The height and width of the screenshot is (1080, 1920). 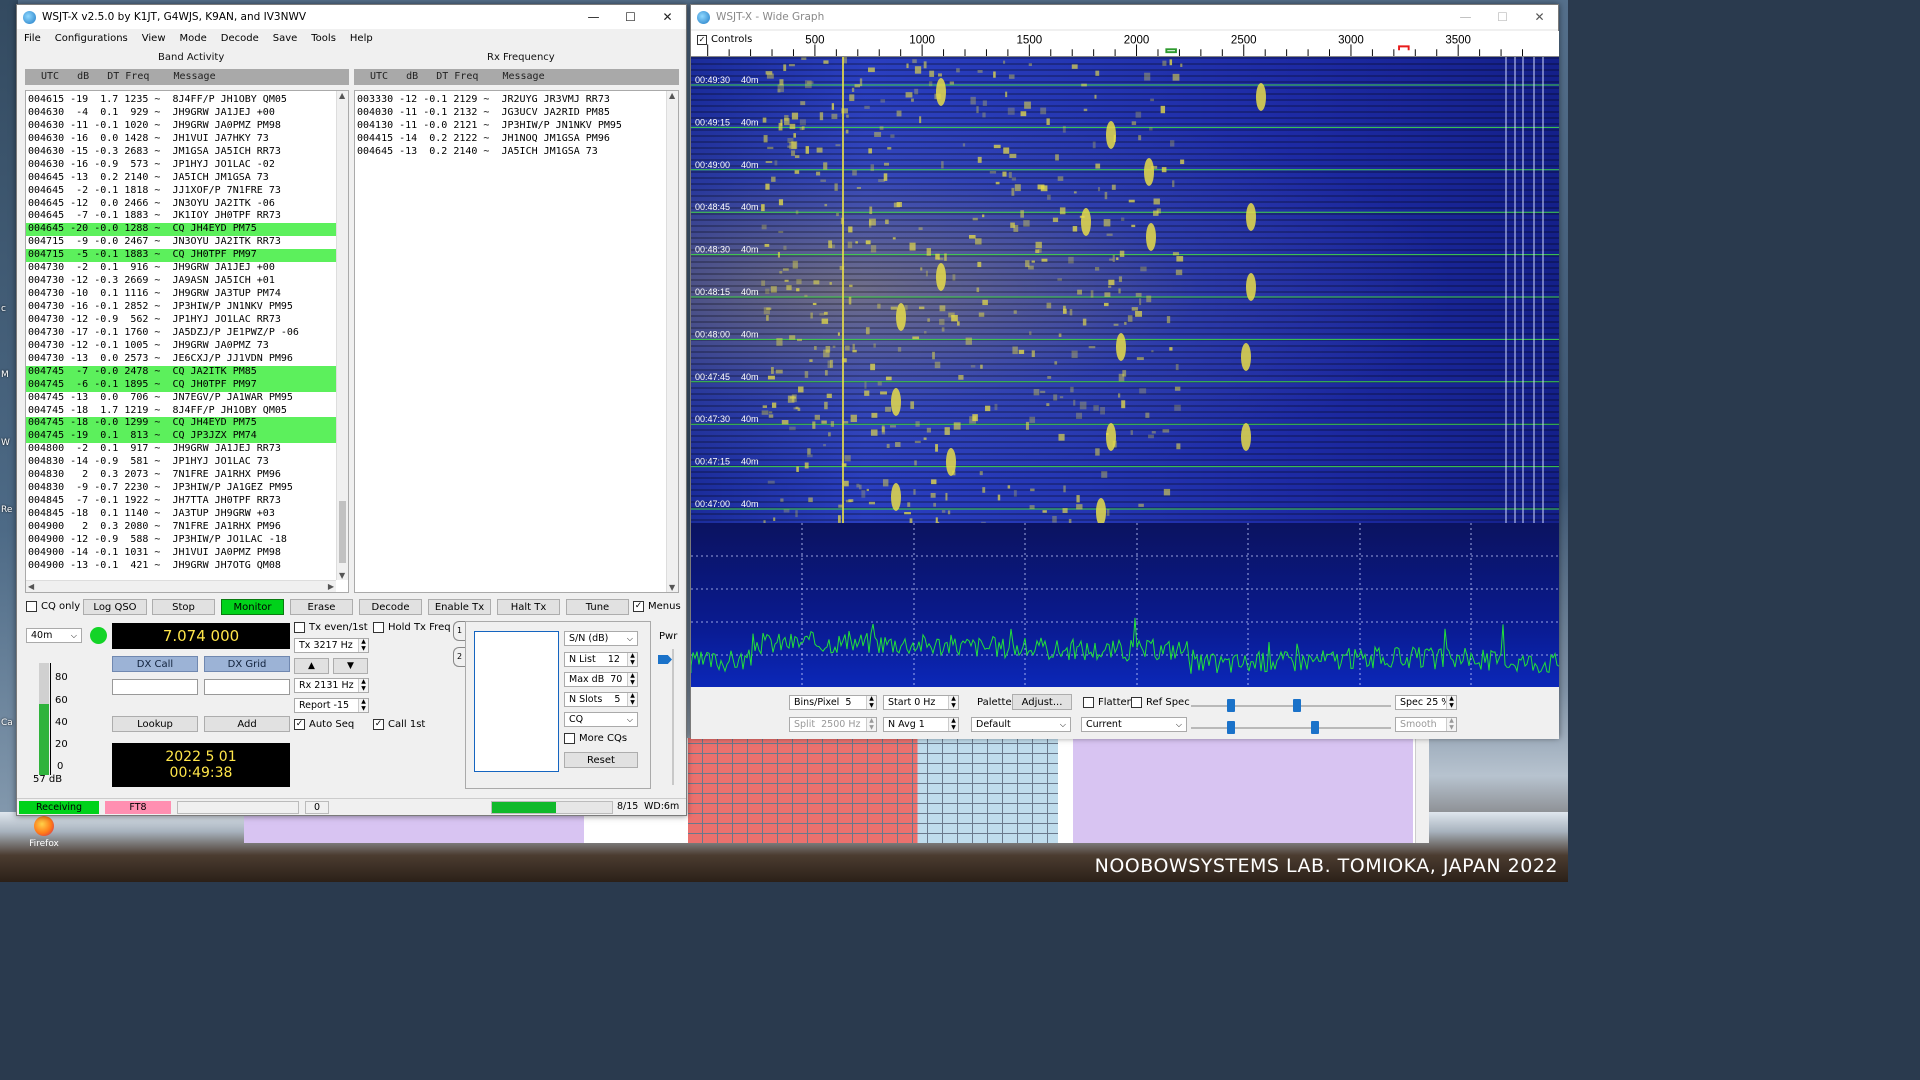 I want to click on dx-call-input, so click(x=155, y=687).